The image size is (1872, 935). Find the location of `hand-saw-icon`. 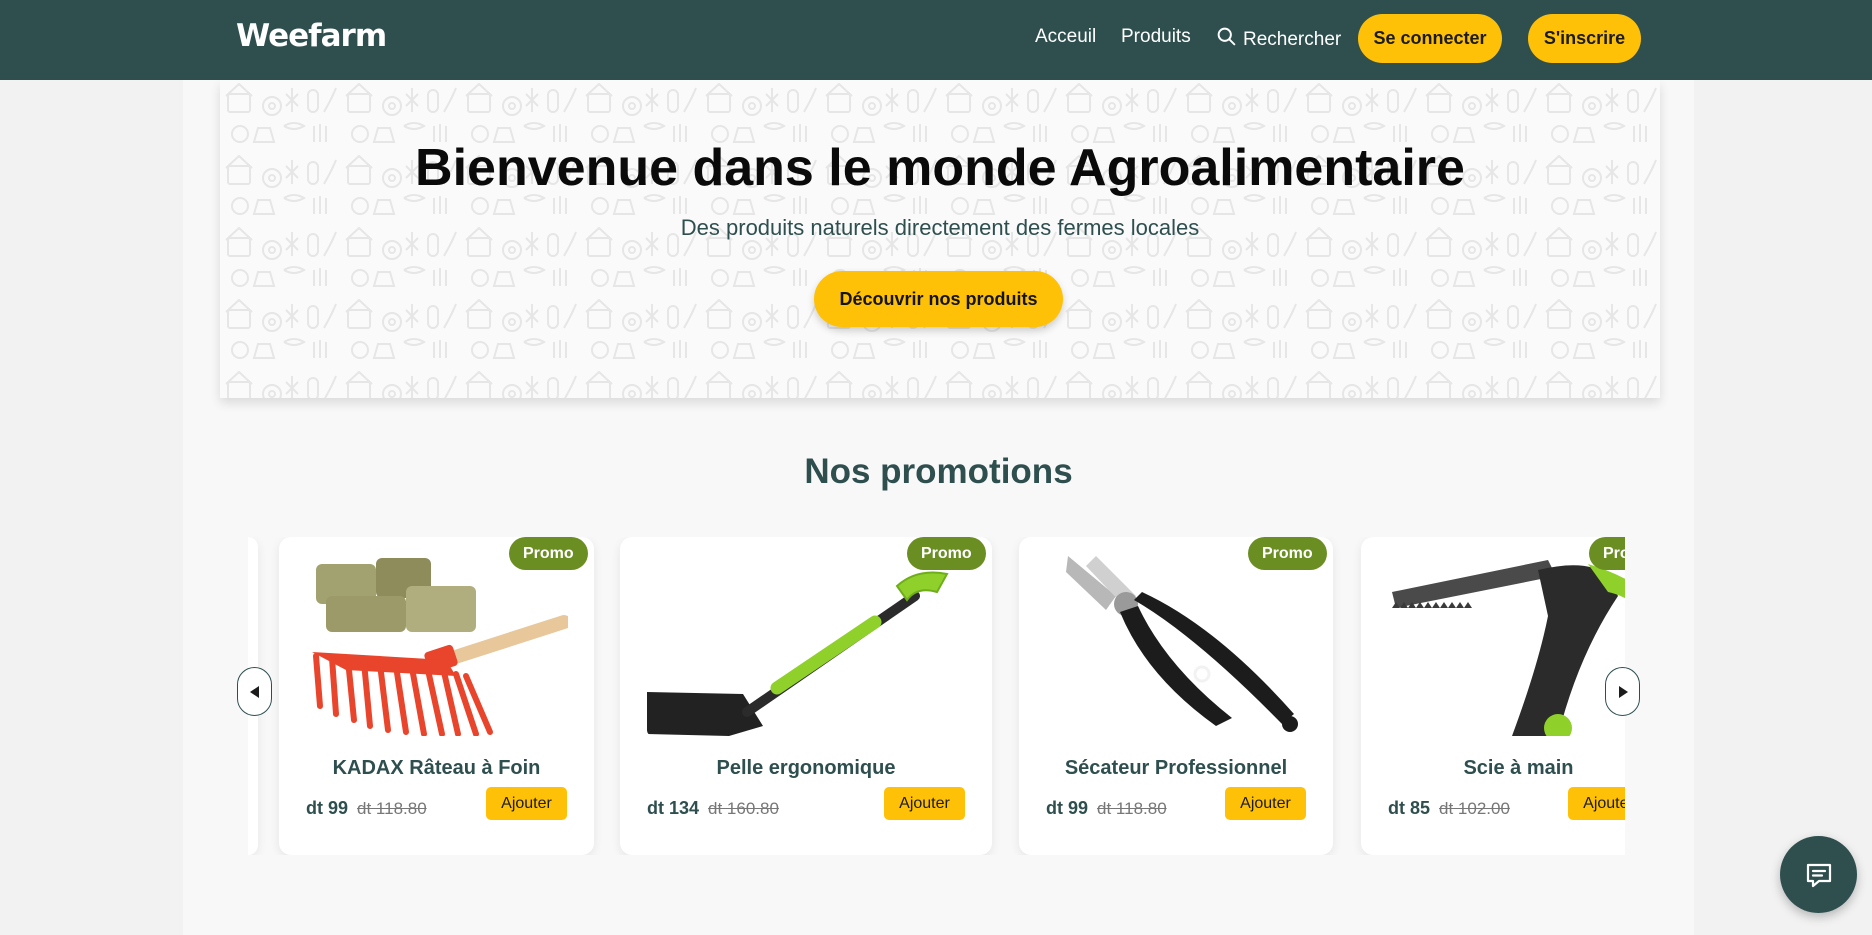

hand-saw-icon is located at coordinates (1508, 648).